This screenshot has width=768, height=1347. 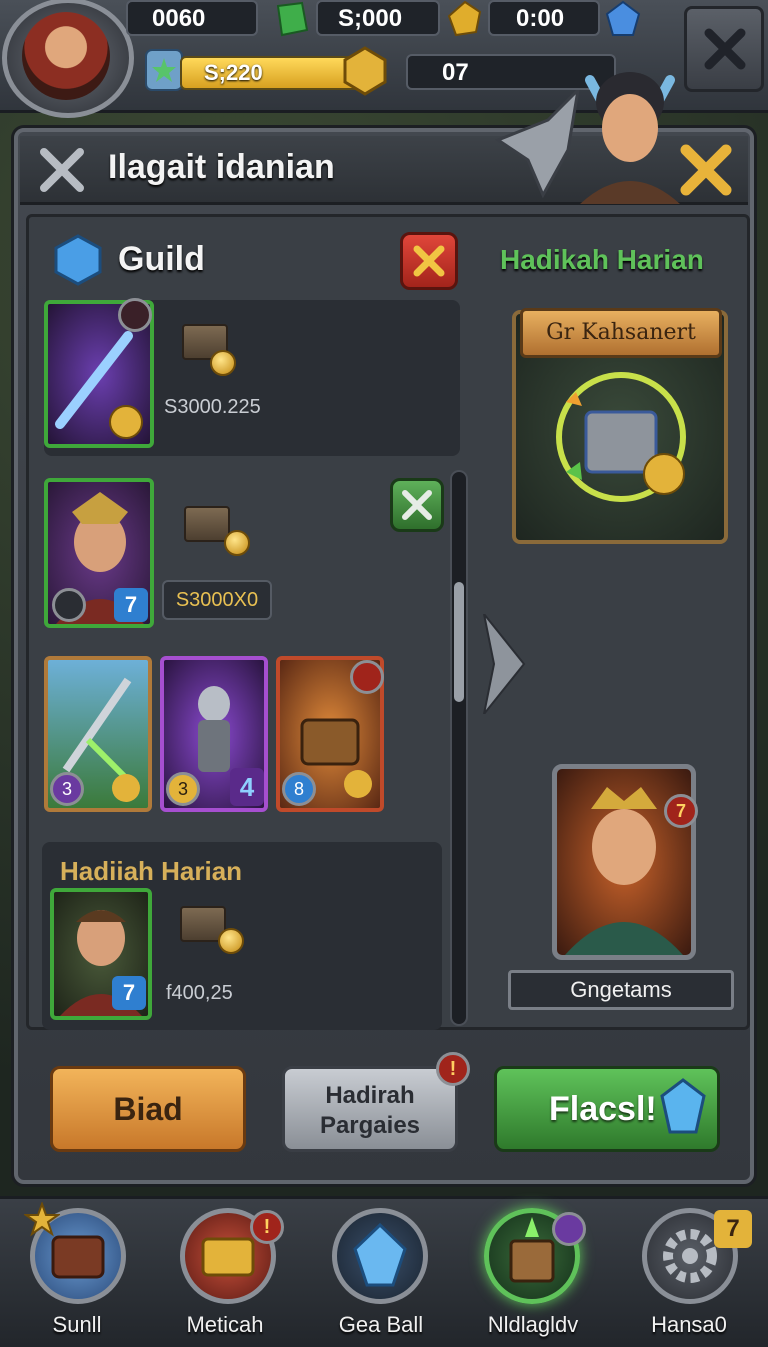 What do you see at coordinates (459, 748) in the screenshot?
I see `list-scrollbar` at bounding box center [459, 748].